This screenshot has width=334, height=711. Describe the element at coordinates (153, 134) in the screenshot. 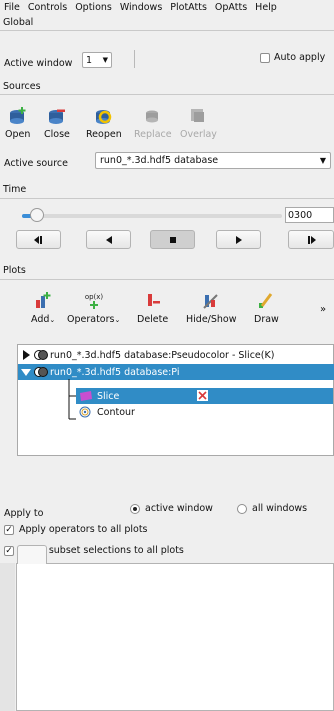

I see `replace-label: Replace` at that location.